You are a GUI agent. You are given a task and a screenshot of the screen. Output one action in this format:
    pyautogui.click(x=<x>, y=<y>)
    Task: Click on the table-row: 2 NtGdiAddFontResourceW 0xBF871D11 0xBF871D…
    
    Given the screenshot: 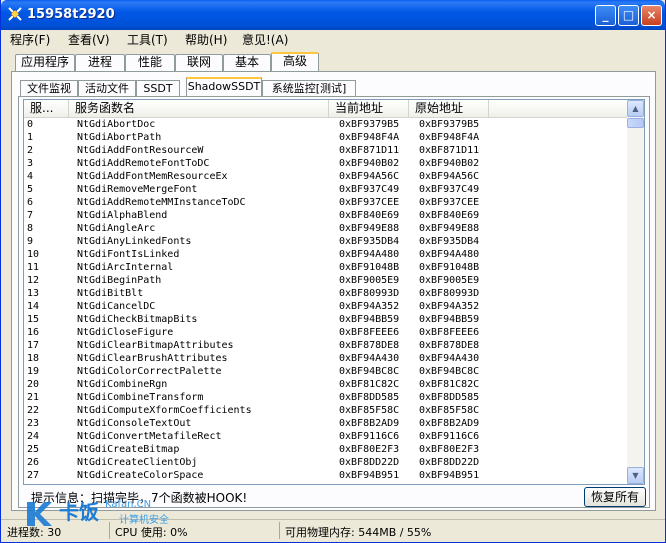 What is the action you would take?
    pyautogui.click(x=326, y=150)
    